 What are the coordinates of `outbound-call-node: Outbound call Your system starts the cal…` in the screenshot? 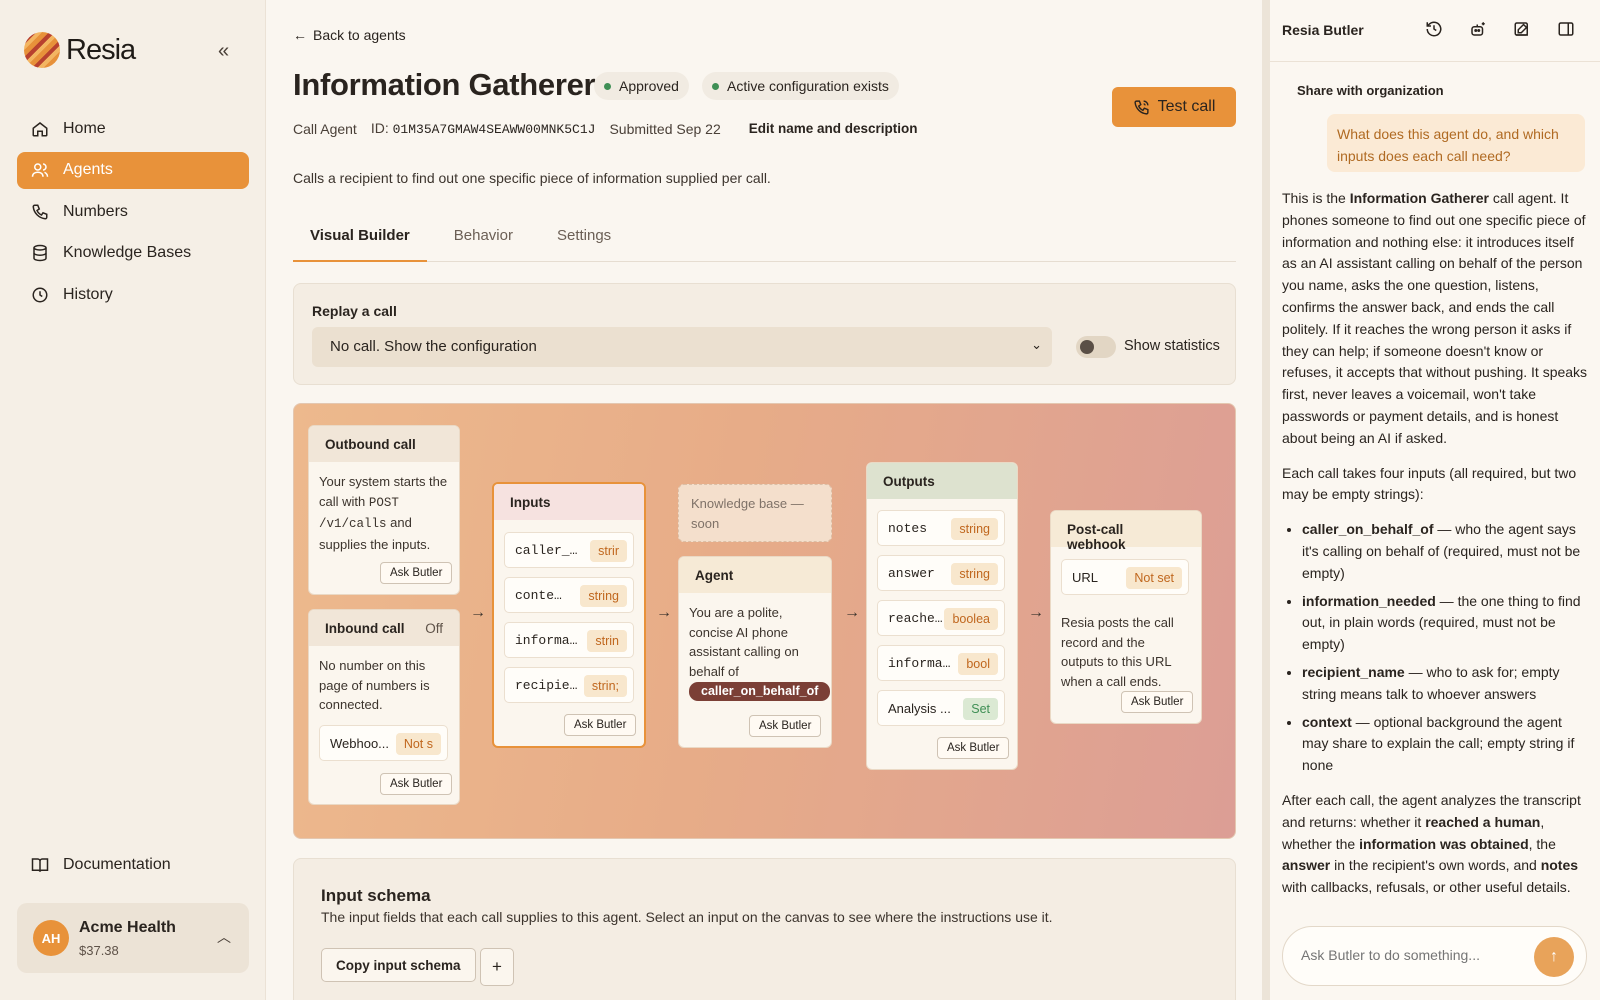 It's located at (384, 510).